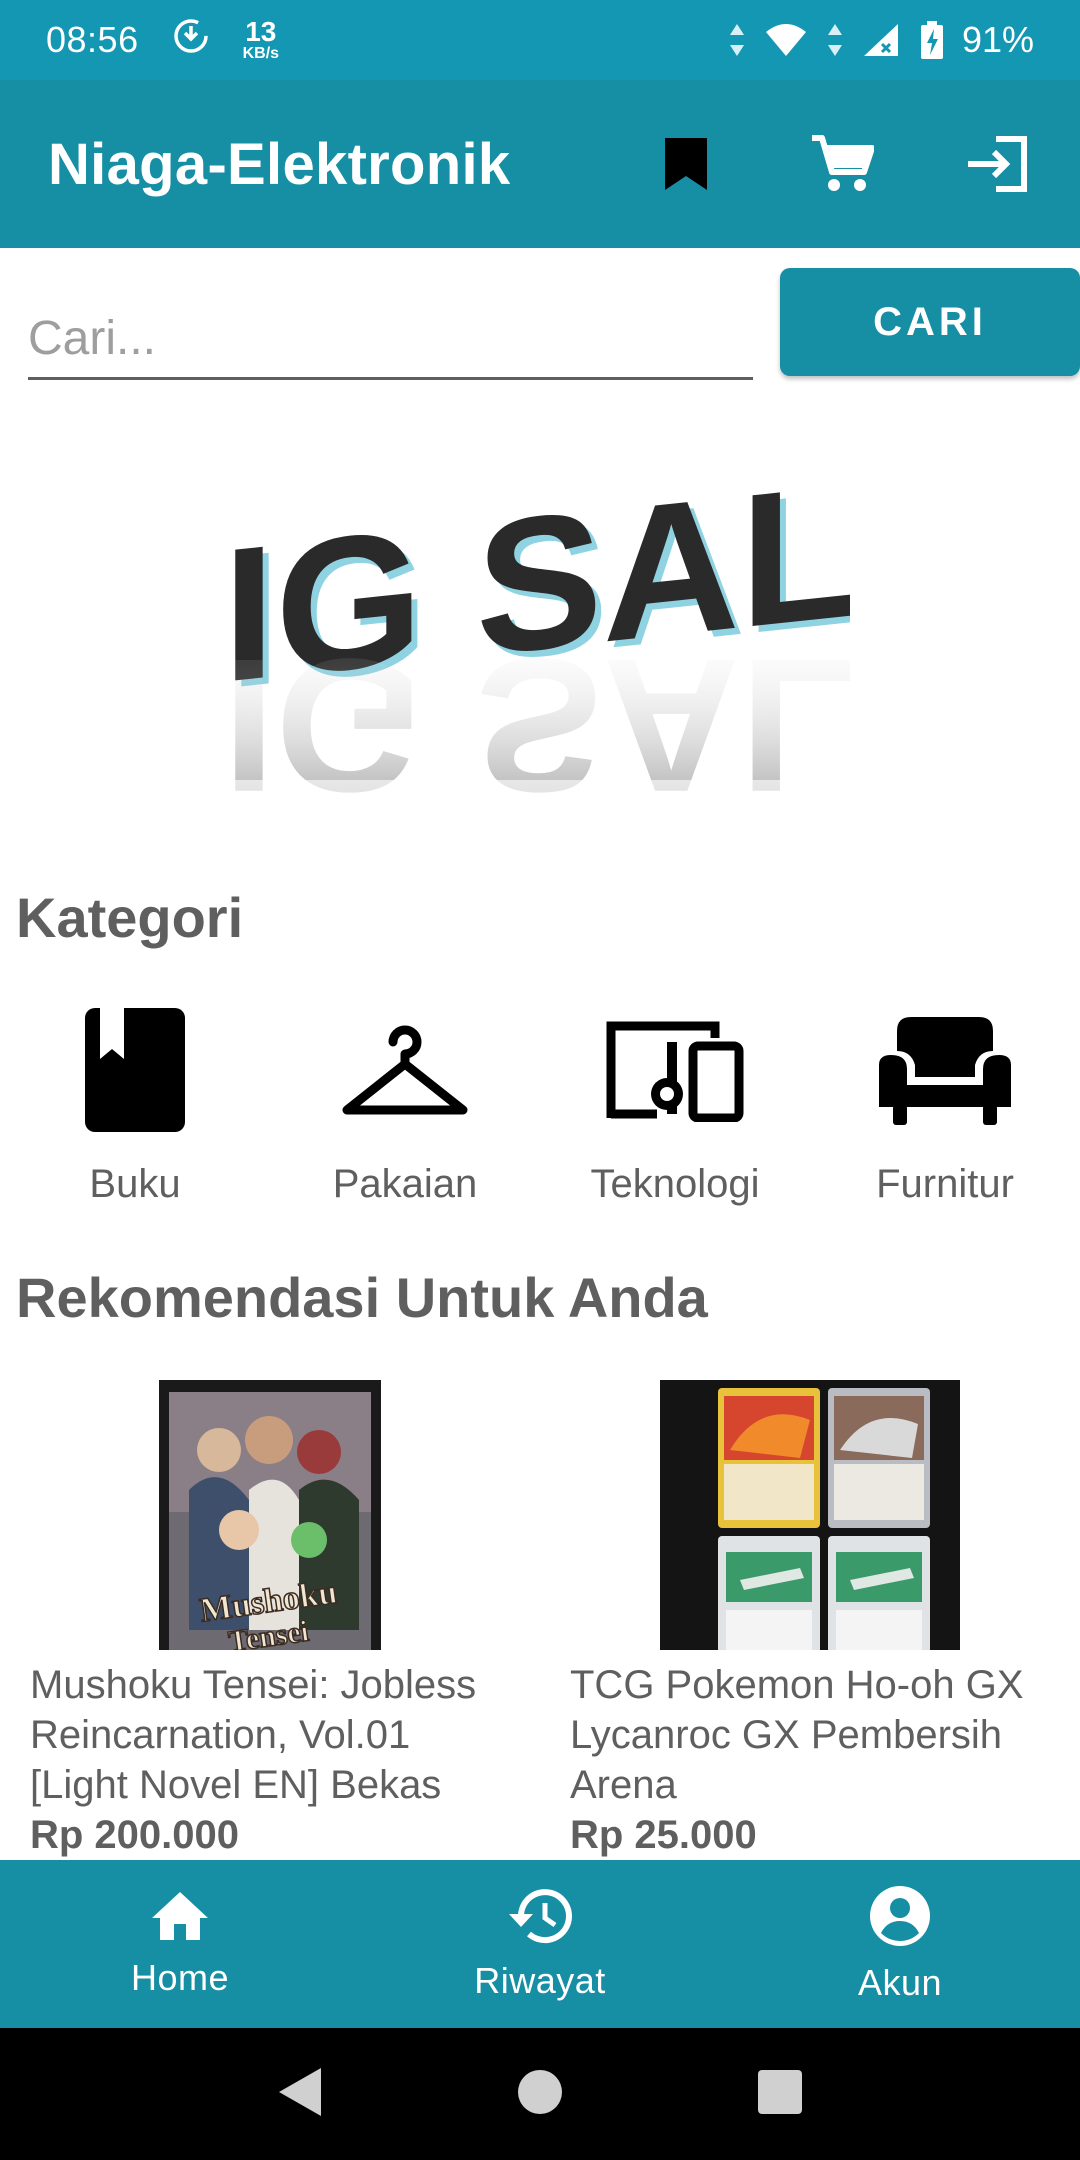 The width and height of the screenshot is (1080, 2160). Describe the element at coordinates (261, 39) in the screenshot. I see `network-speed: 13 KB/s` at that location.